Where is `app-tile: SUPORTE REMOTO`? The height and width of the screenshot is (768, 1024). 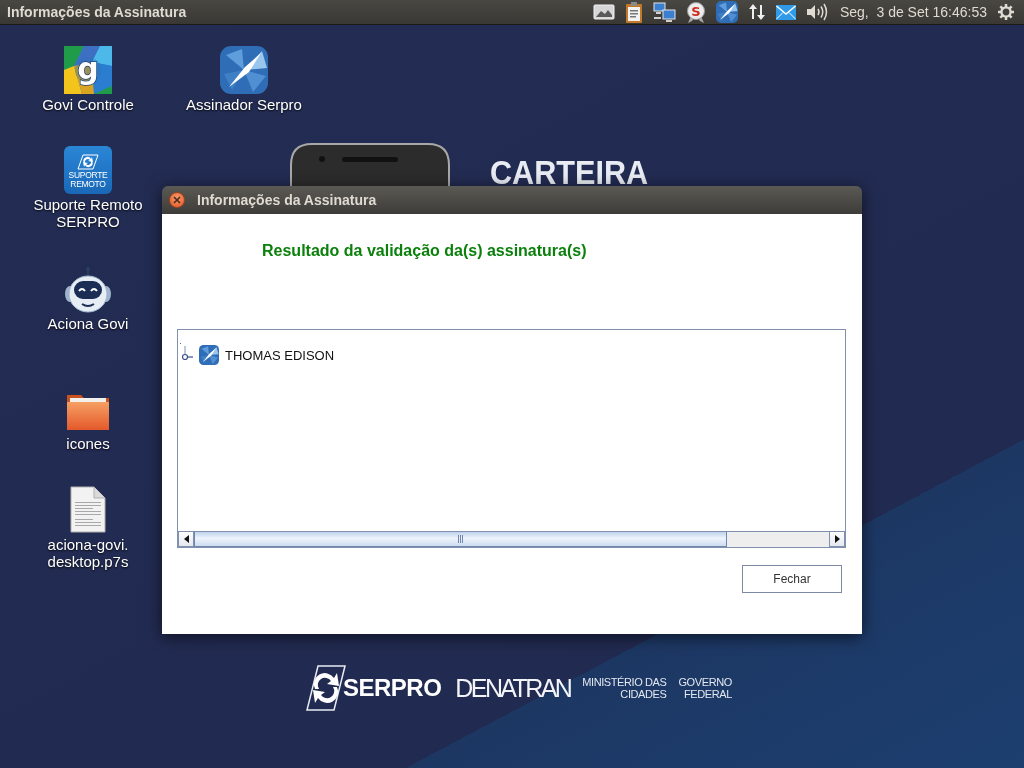 app-tile: SUPORTE REMOTO is located at coordinates (88, 170).